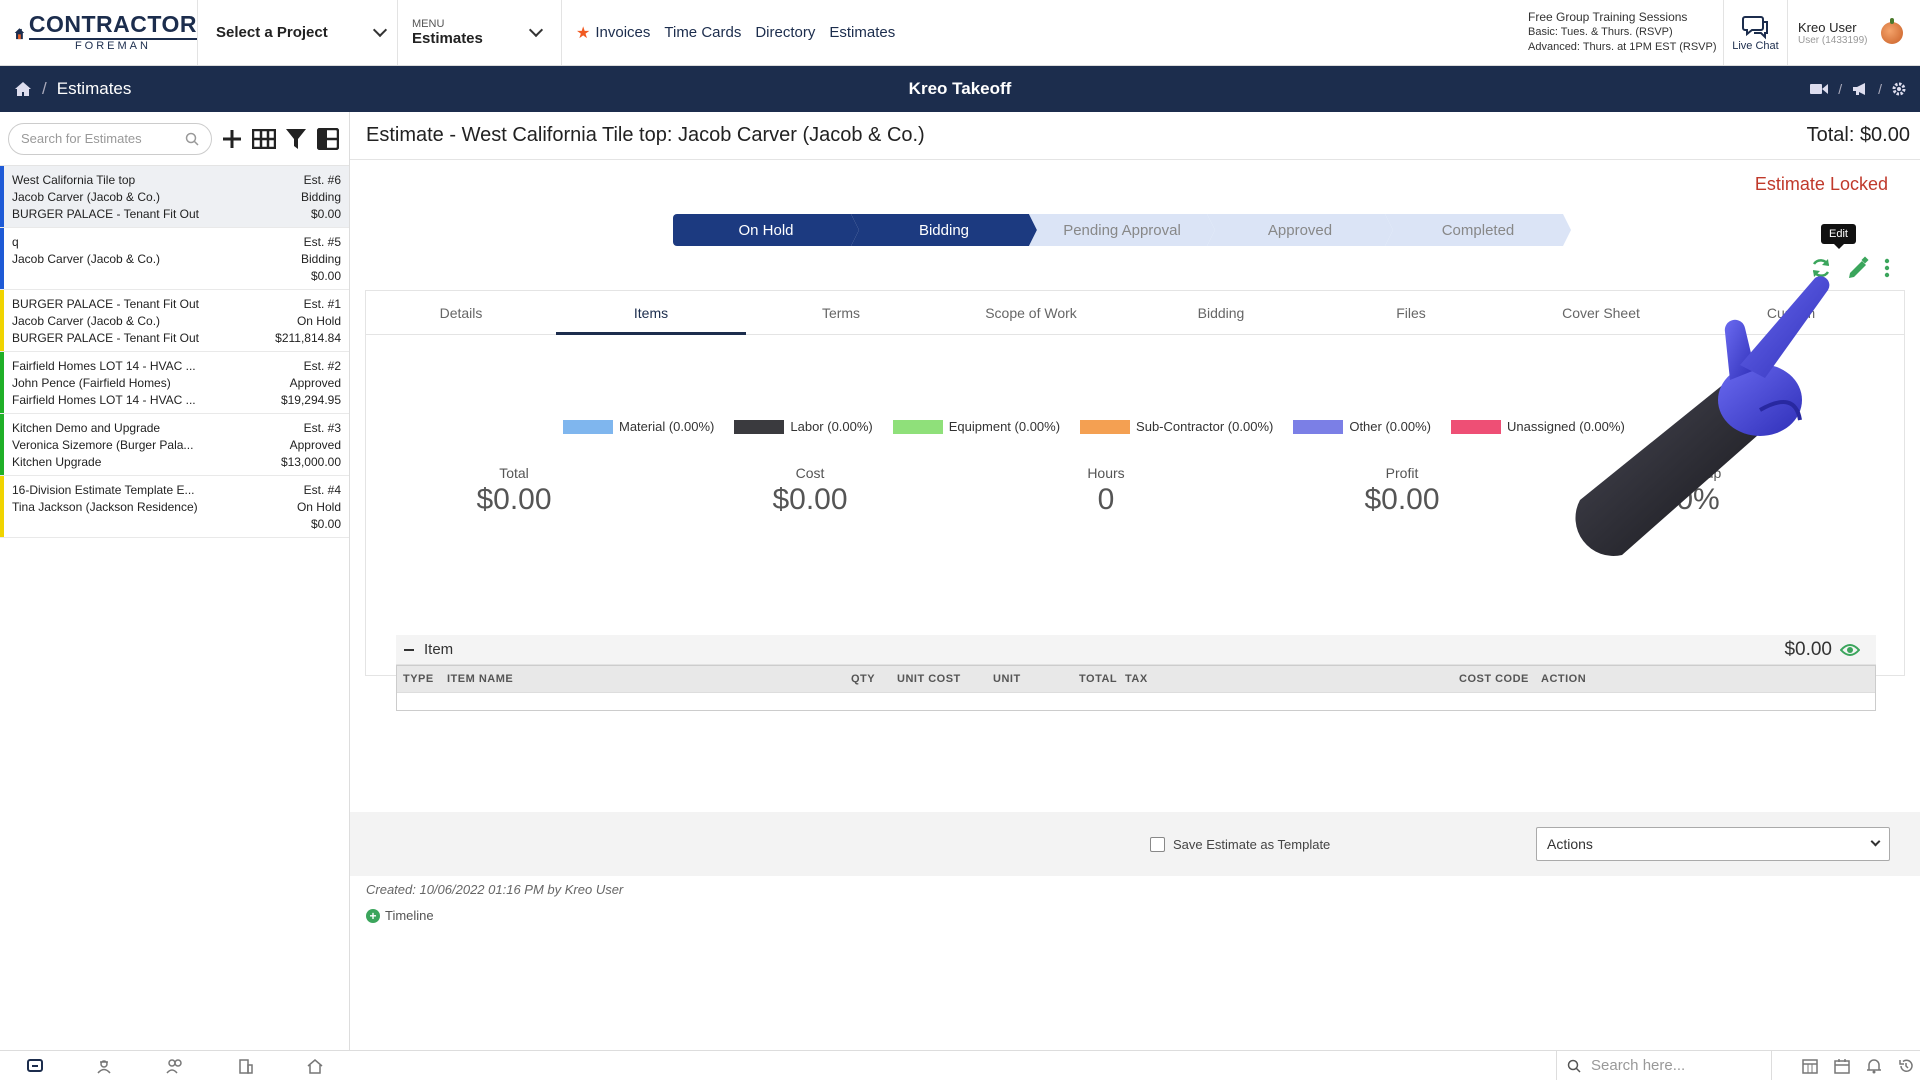 Image resolution: width=1920 pixels, height=1080 pixels. I want to click on column-header: TOTAL, so click(1098, 679).